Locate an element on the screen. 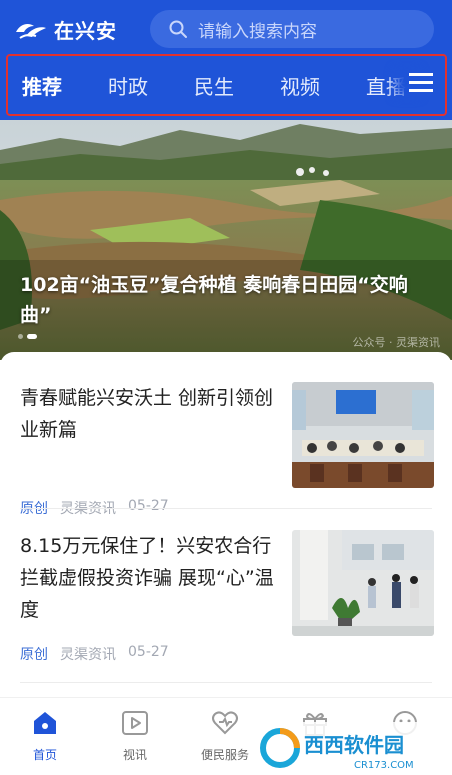 Image resolution: width=452 pixels, height=775 pixels. news-meta: 原创 灵渠资讯 05-27 is located at coordinates (94, 654).